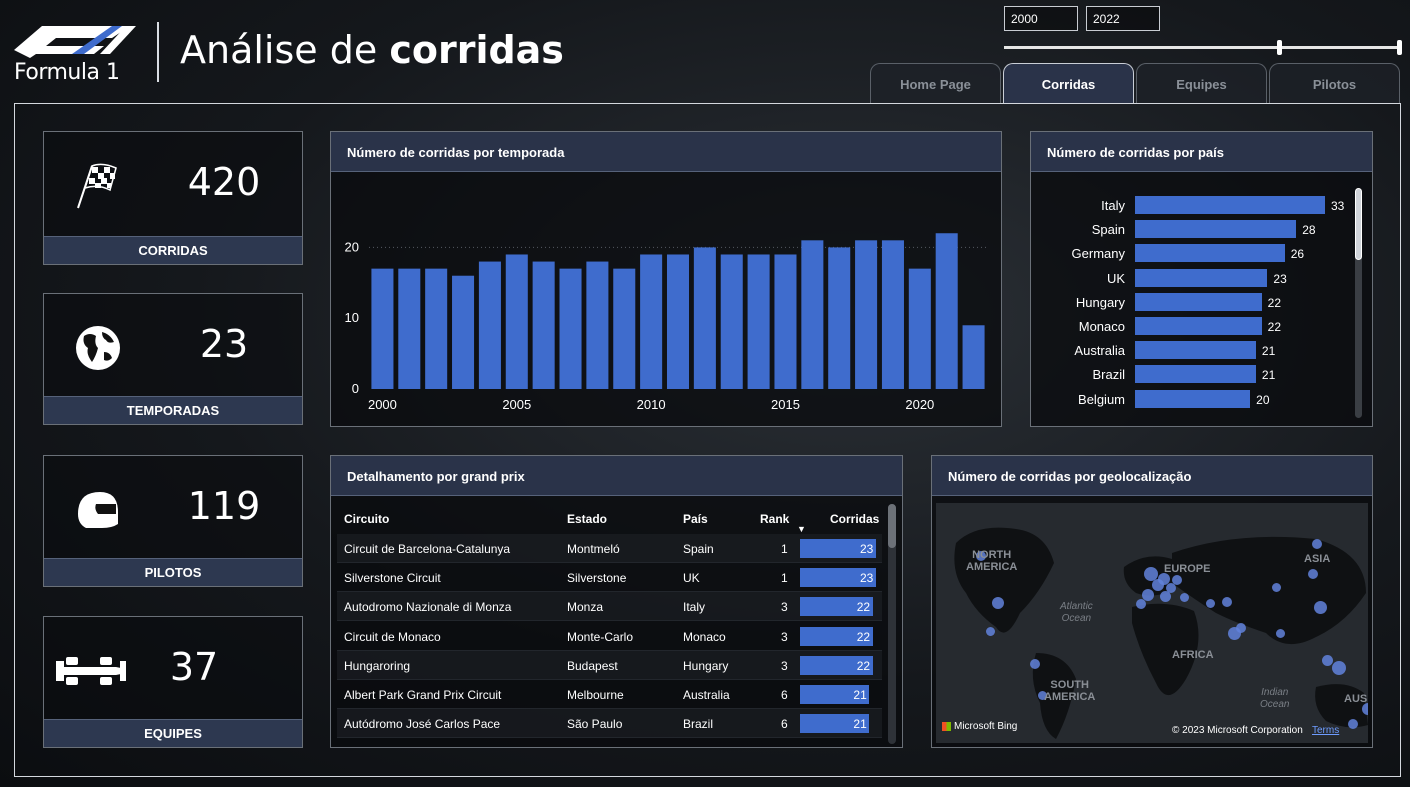  What do you see at coordinates (98, 348) in the screenshot?
I see `globe-icon` at bounding box center [98, 348].